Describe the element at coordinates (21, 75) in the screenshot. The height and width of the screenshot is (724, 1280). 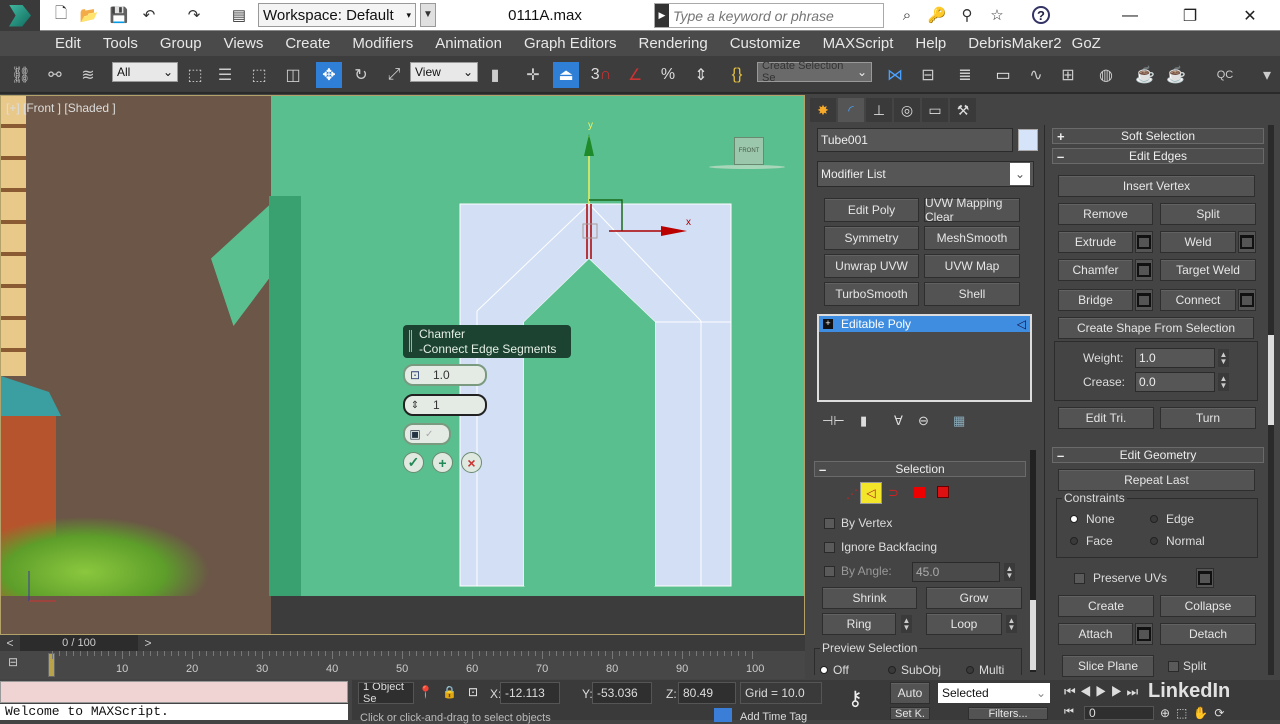
I see `link-icon: ⛓` at that location.